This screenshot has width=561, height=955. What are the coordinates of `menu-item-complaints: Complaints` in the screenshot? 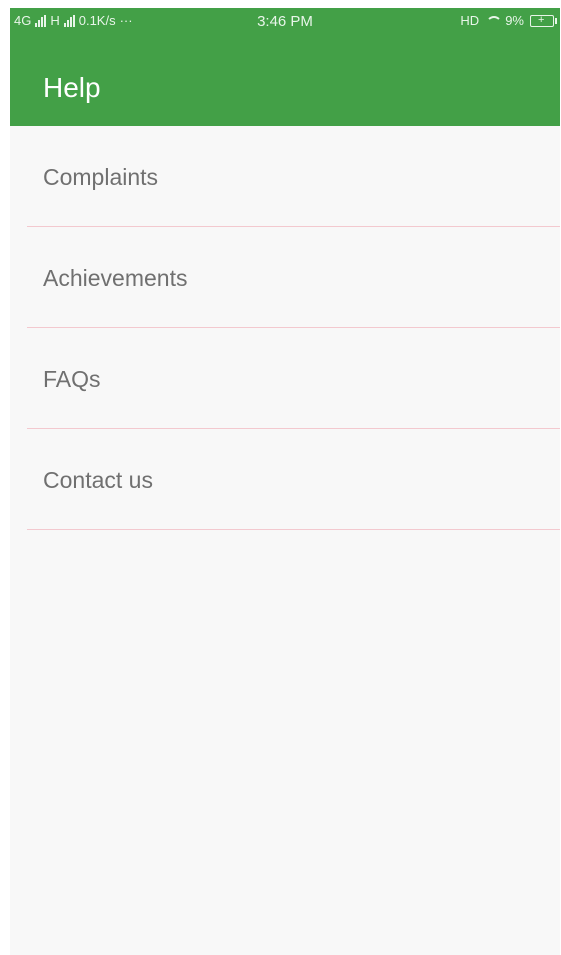 It's located at (293, 176).